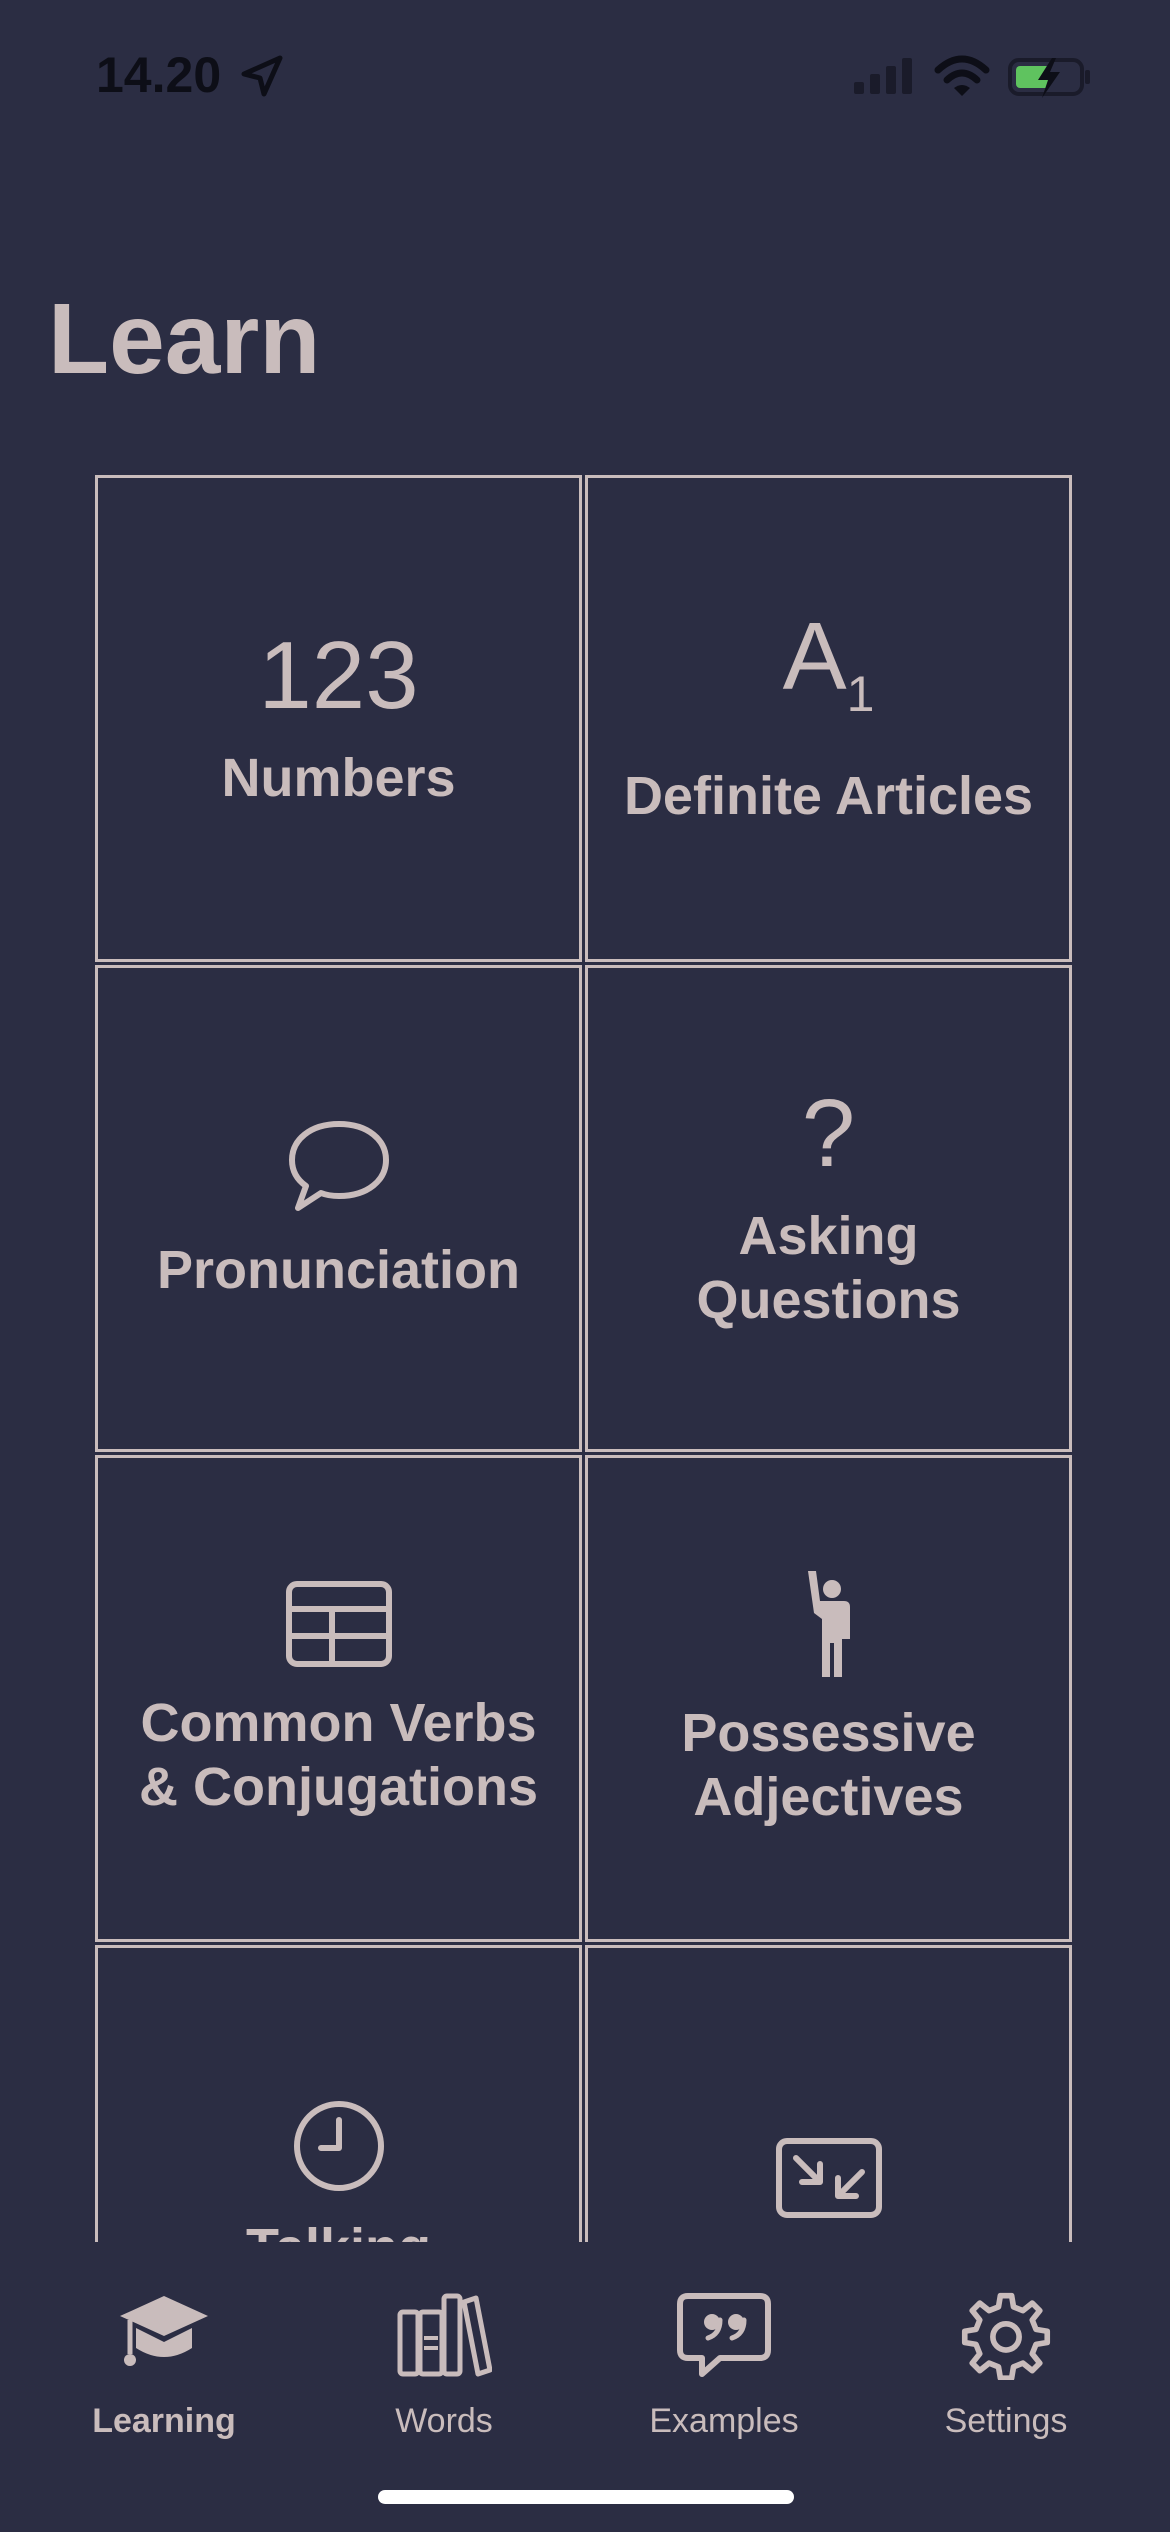 This screenshot has width=1170, height=2532. I want to click on card-label: Asking Questions, so click(828, 1267).